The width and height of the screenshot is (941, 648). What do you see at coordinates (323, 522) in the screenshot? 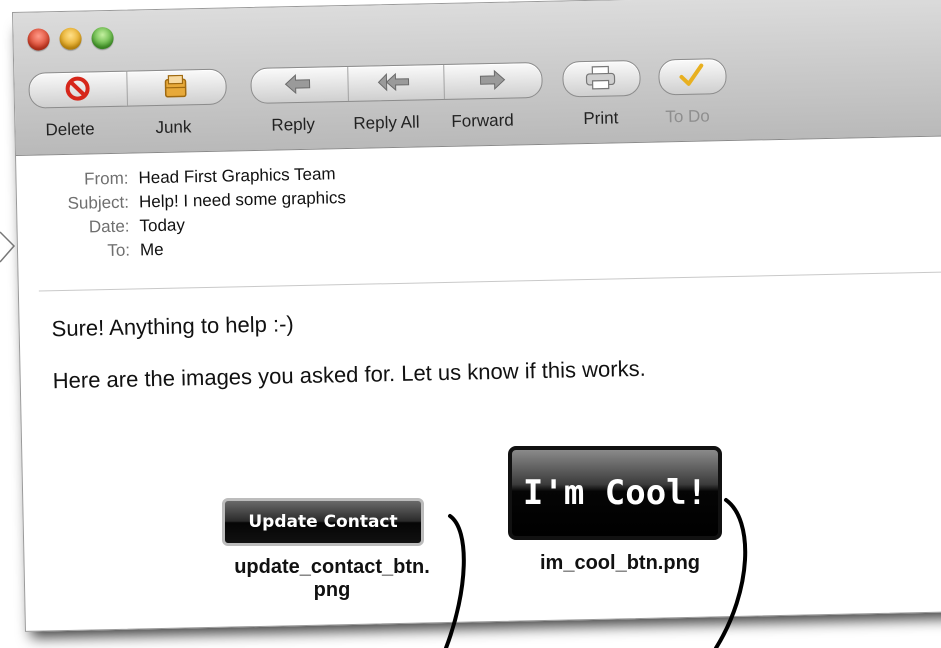
I see `update-contact-button-image: Update Contact` at bounding box center [323, 522].